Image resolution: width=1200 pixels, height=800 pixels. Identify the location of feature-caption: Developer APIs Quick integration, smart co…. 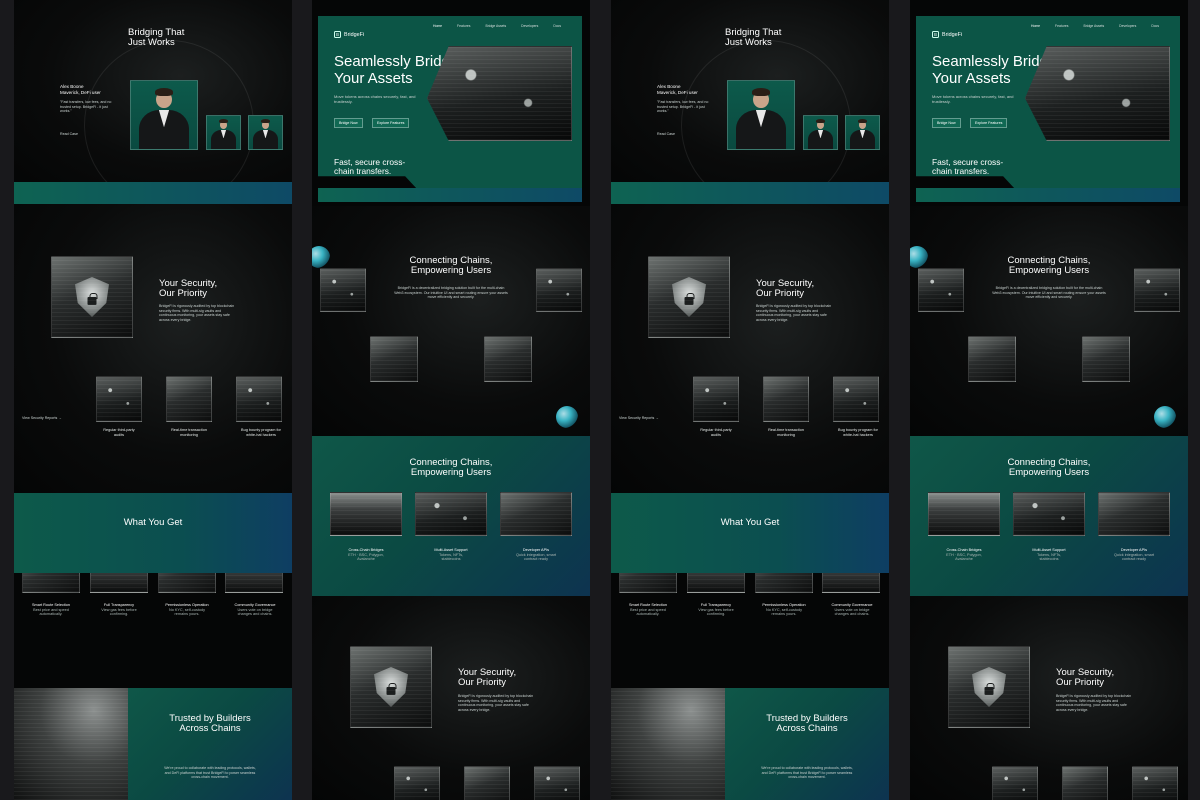
(1134, 555).